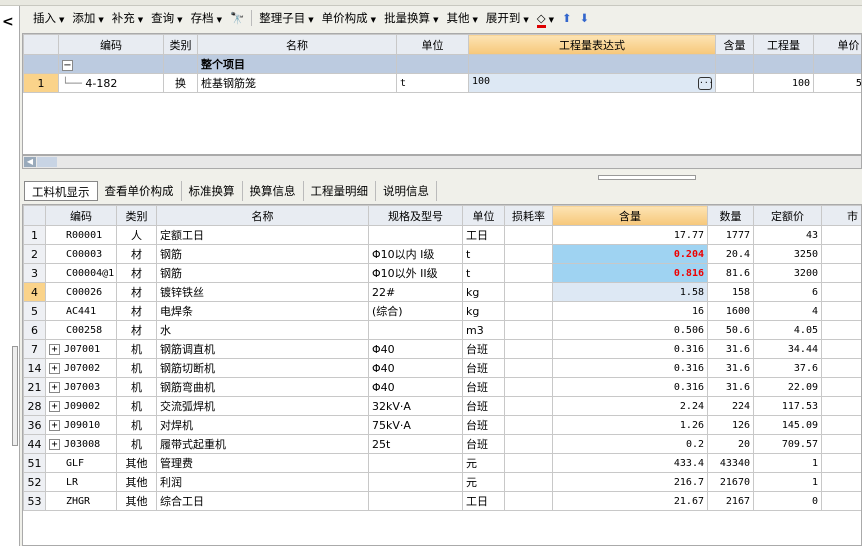 This screenshot has width=862, height=546. What do you see at coordinates (273, 191) in the screenshot?
I see `tab-3: 换算信息` at bounding box center [273, 191].